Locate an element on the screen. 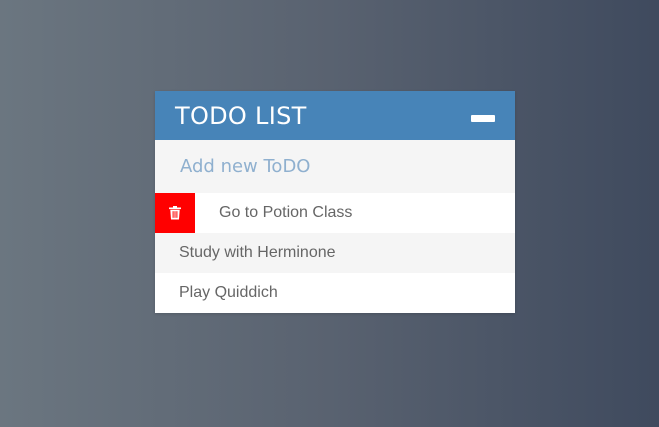 The height and width of the screenshot is (427, 659). todo-item: Study with Herminone is located at coordinates (335, 253).